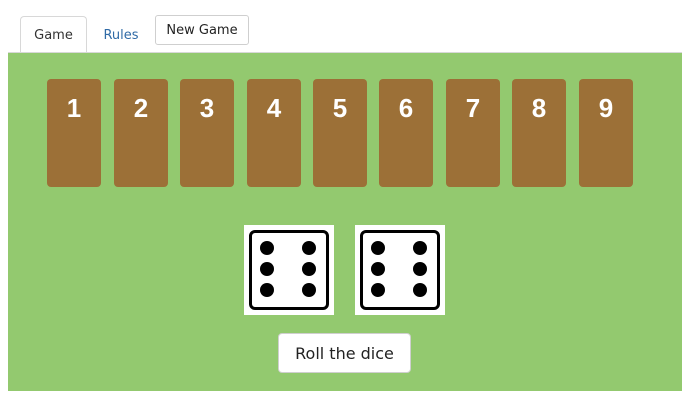  I want to click on tab-rules: Rules, so click(121, 35).